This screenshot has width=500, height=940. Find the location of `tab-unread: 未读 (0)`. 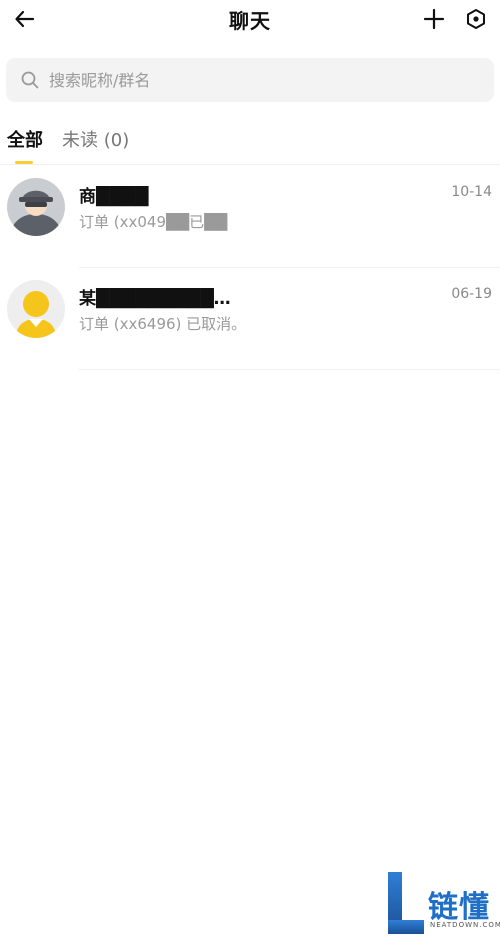

tab-unread: 未读 (0) is located at coordinates (95, 145).